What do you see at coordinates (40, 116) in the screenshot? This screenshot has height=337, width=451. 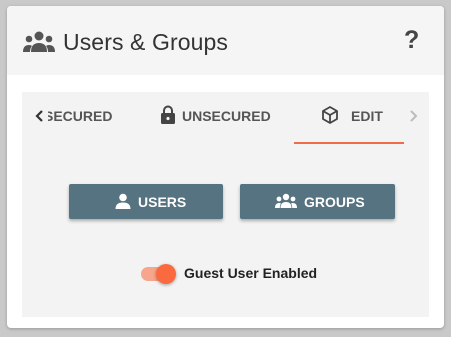 I see `chevron-left-icon` at bounding box center [40, 116].